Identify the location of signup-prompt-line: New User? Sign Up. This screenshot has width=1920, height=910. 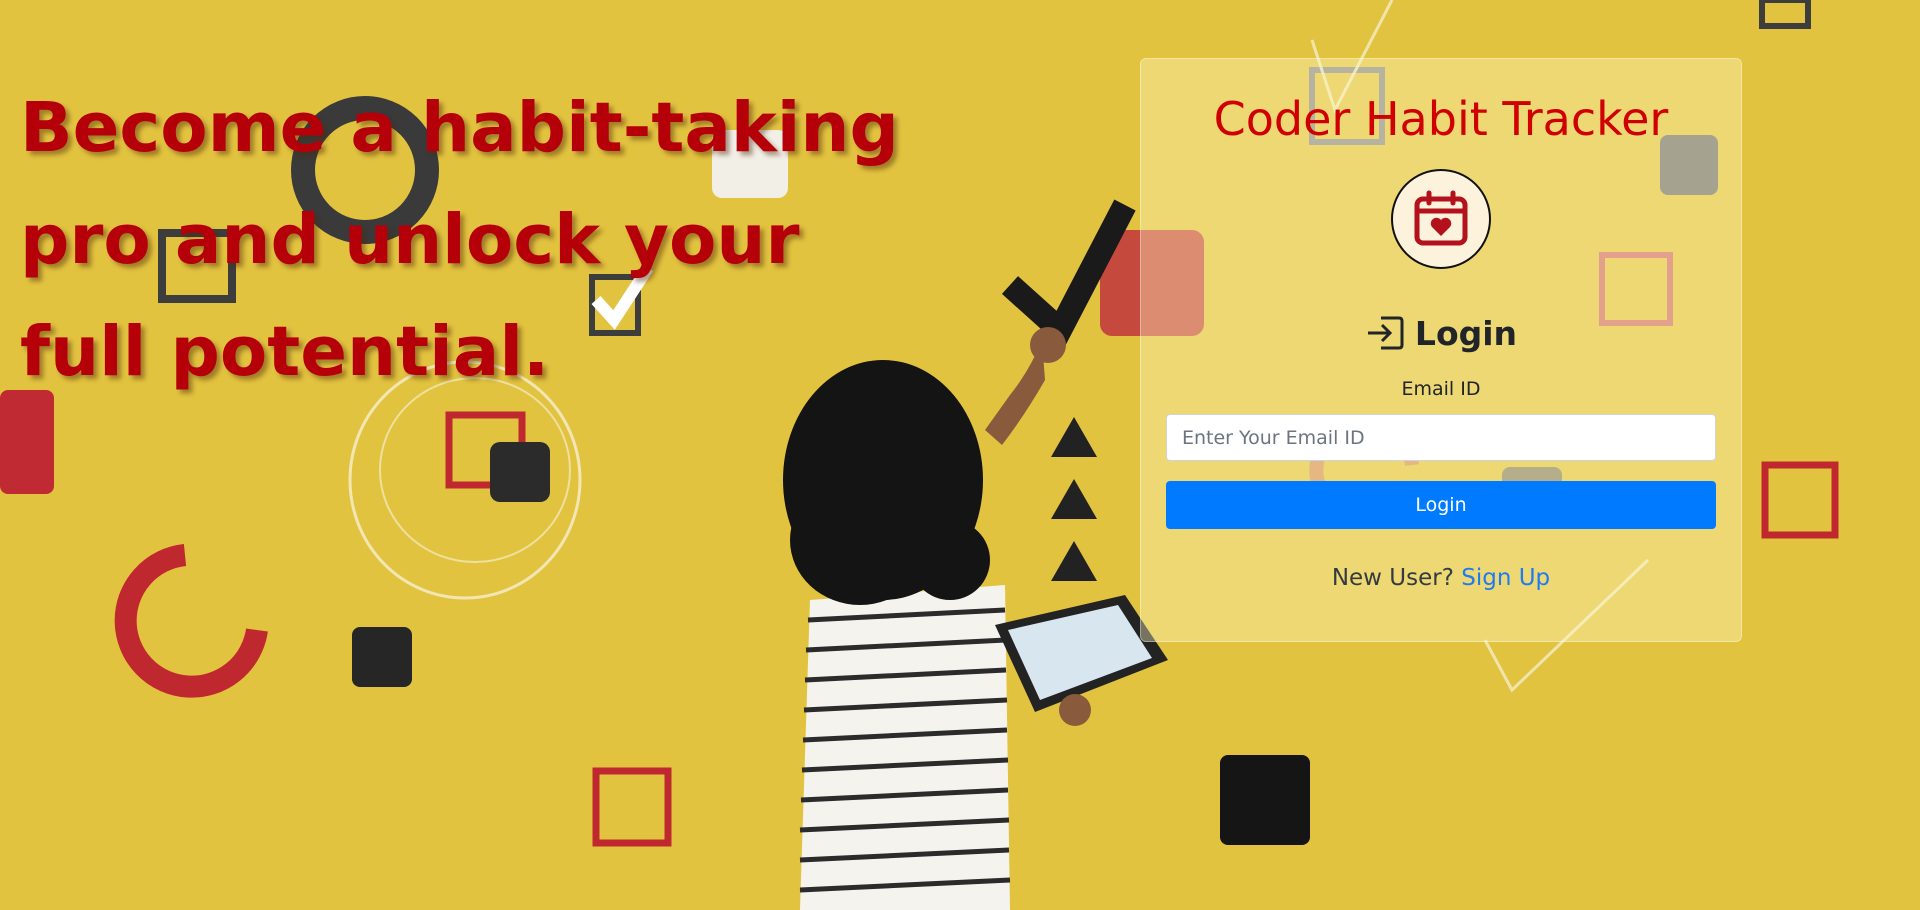
(1441, 578).